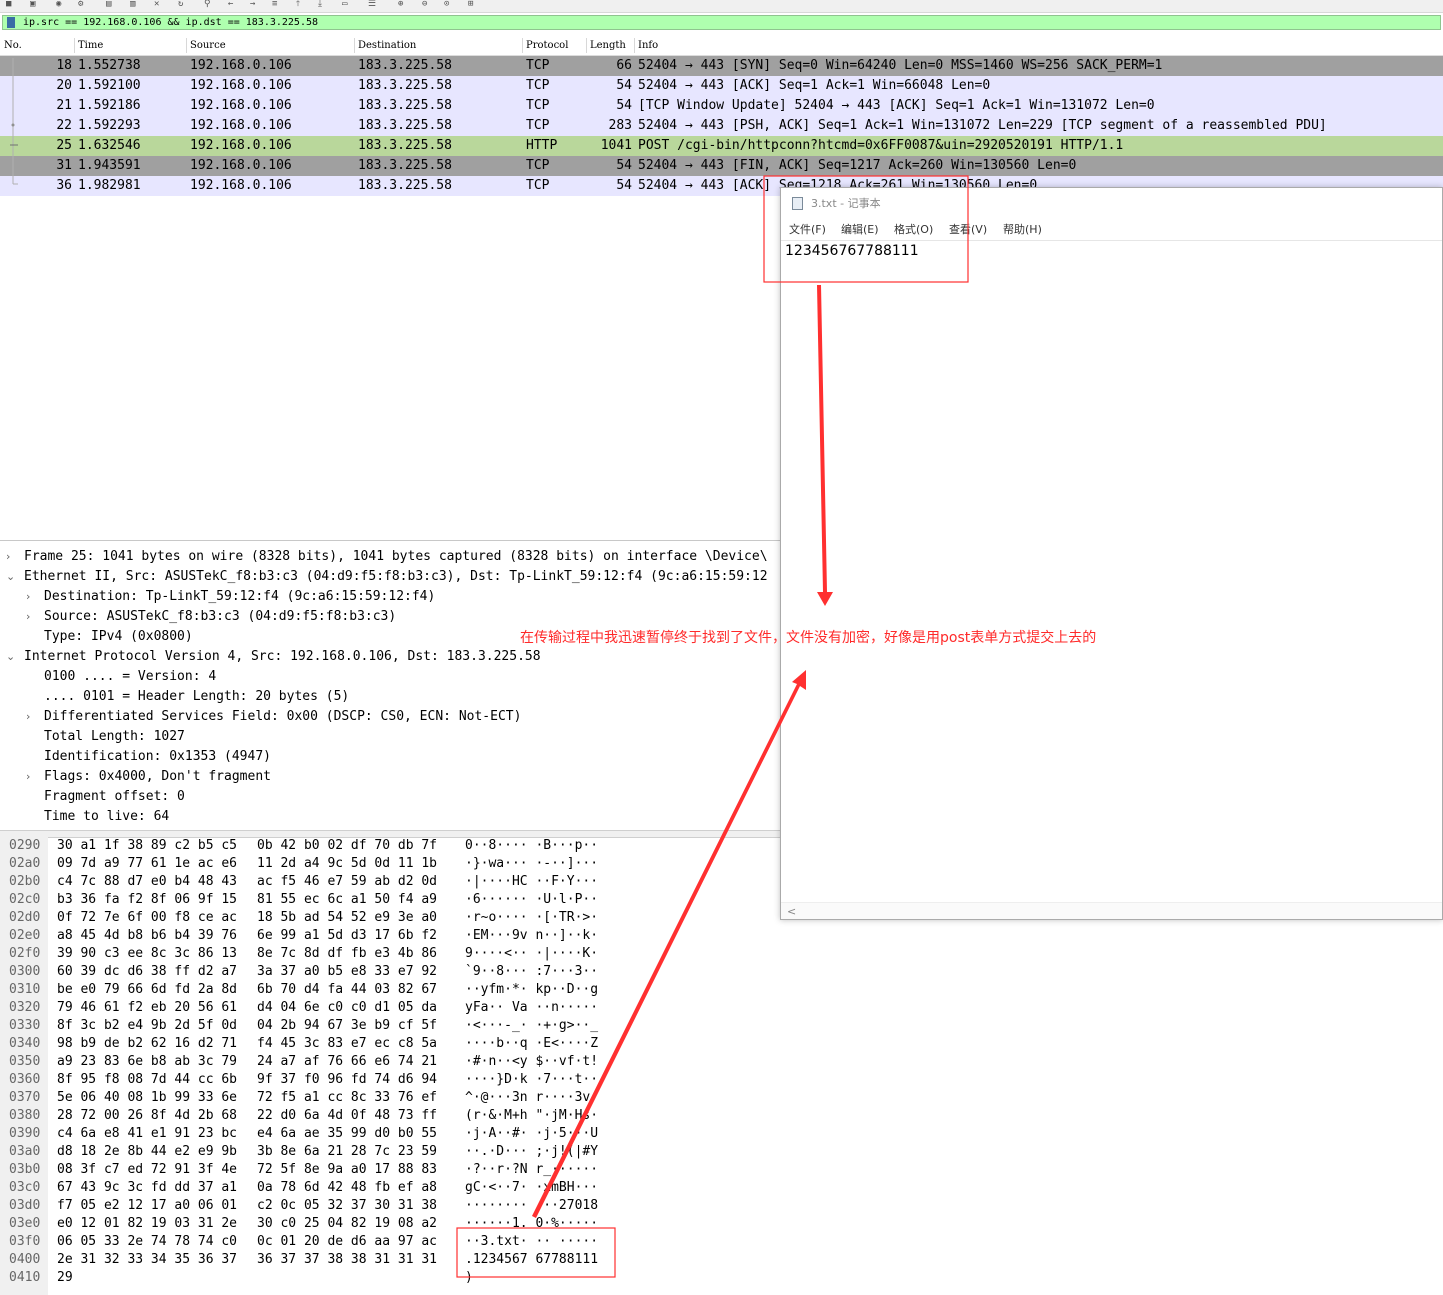 The image size is (1443, 1295). What do you see at coordinates (65, 1277) in the screenshot?
I see `hex-bytes-low: 29` at bounding box center [65, 1277].